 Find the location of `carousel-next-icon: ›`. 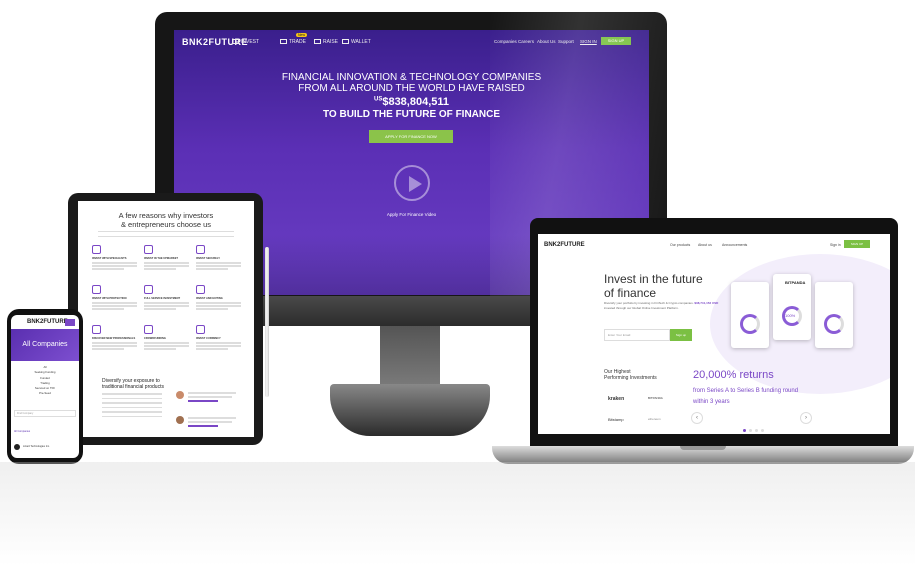

carousel-next-icon: › is located at coordinates (806, 418).